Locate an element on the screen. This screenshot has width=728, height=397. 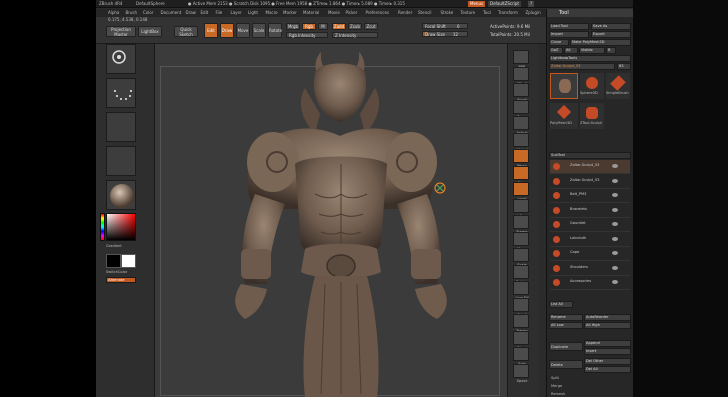
shelf-rotate-button: Rotate is located at coordinates (521, 274).